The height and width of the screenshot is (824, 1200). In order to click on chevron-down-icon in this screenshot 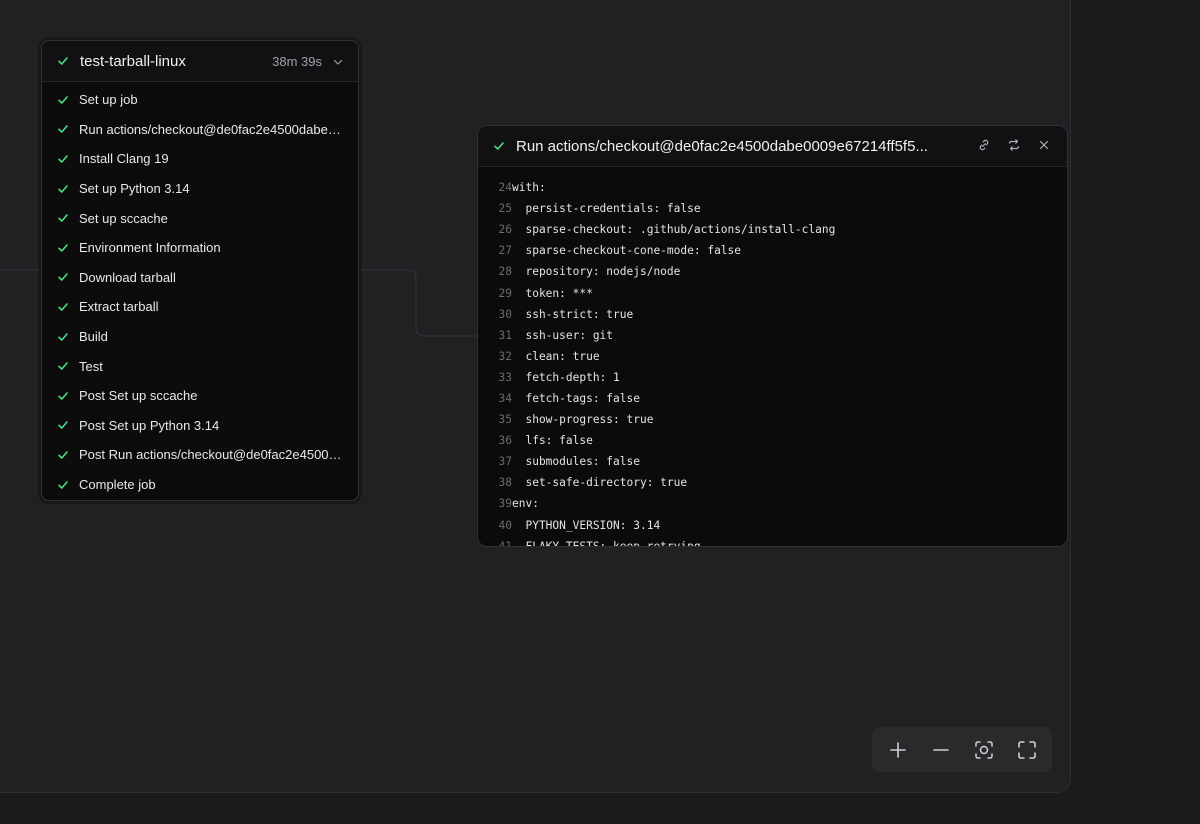, I will do `click(338, 61)`.